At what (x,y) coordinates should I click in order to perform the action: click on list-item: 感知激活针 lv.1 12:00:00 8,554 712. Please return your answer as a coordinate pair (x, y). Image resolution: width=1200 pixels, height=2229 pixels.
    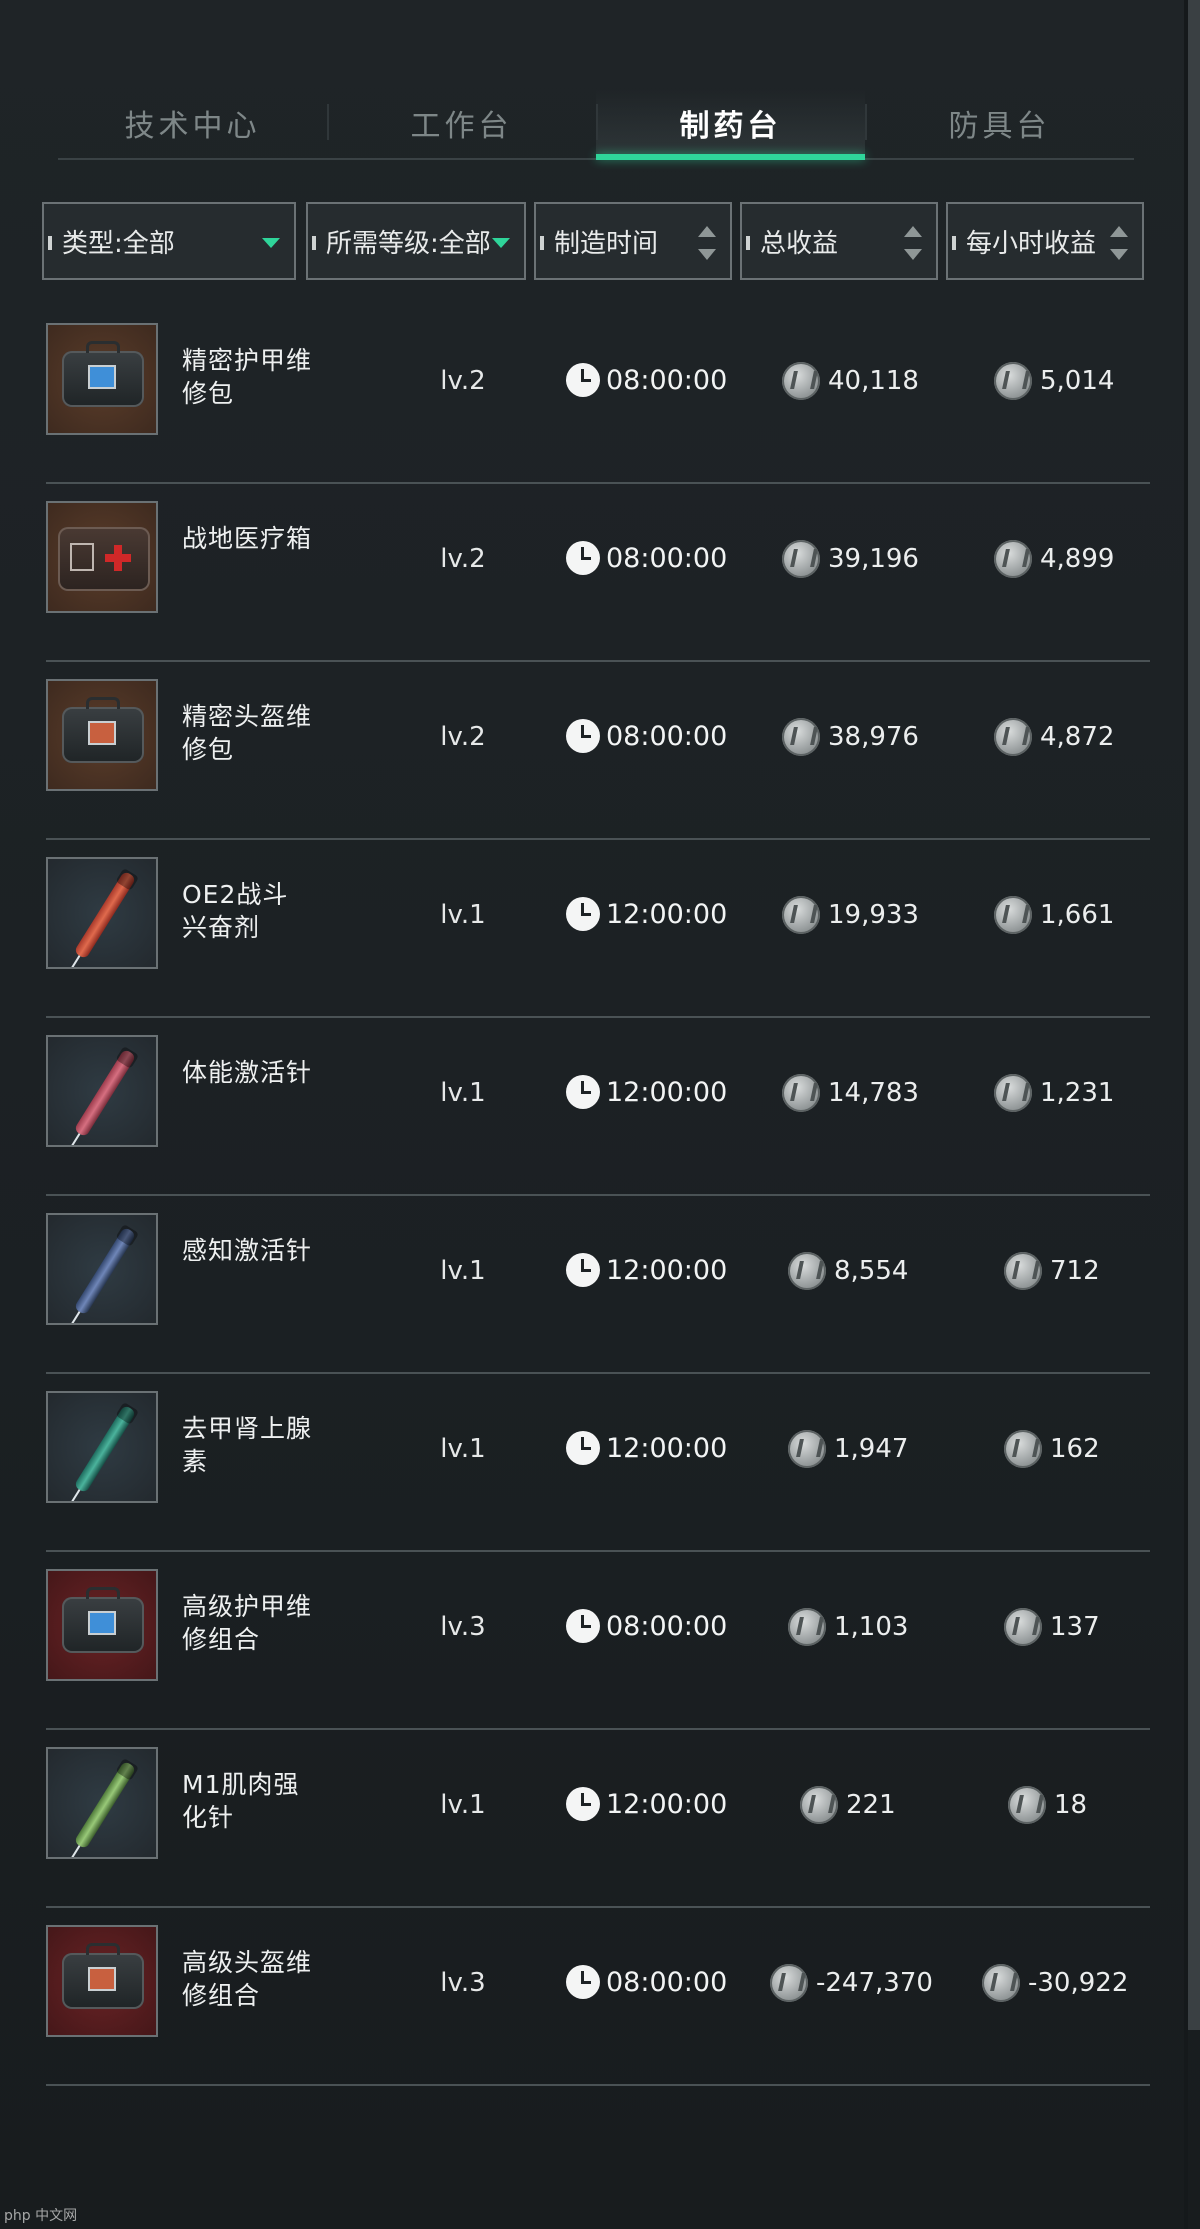
    Looking at the image, I should click on (598, 1285).